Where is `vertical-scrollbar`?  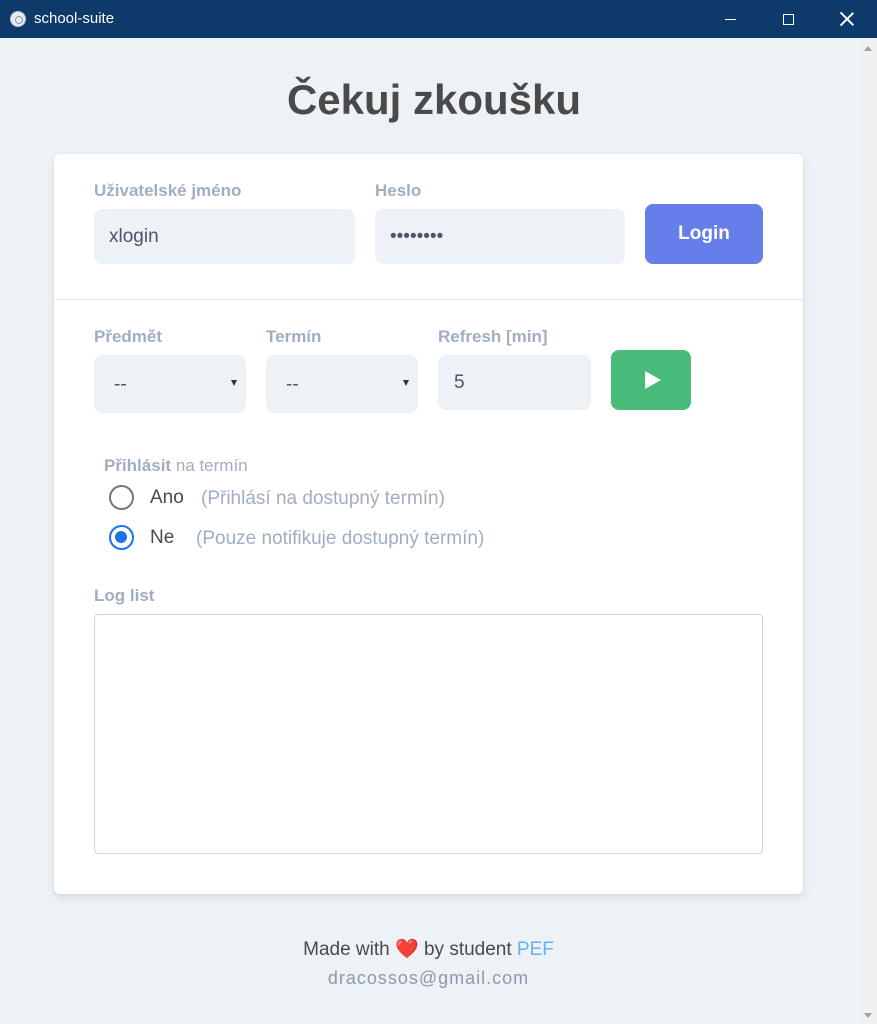 vertical-scrollbar is located at coordinates (868, 531).